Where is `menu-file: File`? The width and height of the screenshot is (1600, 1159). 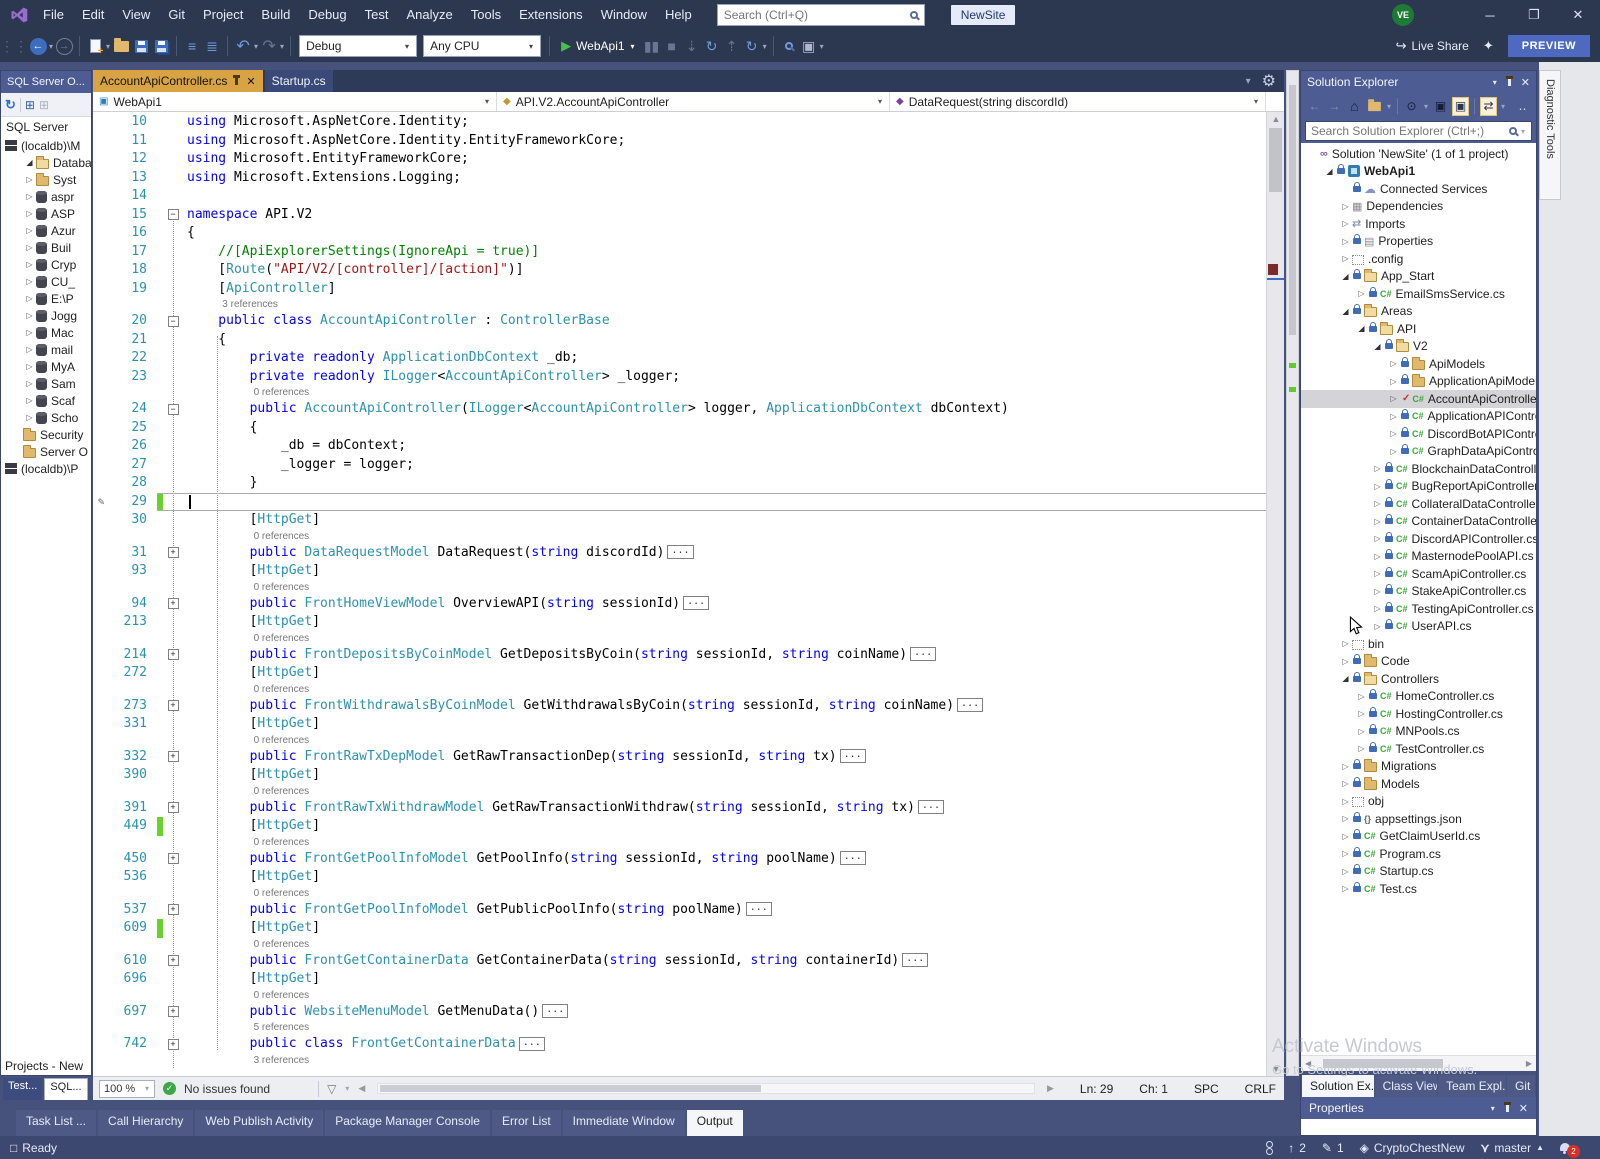
menu-file: File is located at coordinates (53, 15).